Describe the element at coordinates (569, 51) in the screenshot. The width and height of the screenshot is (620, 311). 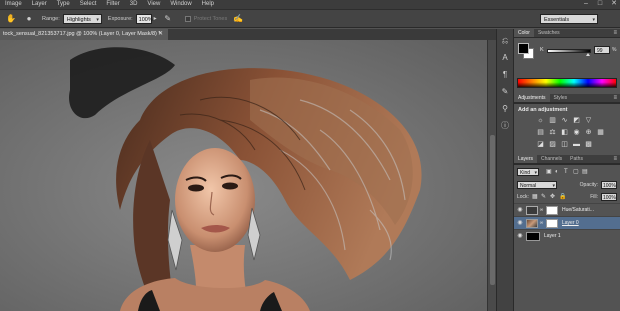
I see `k-slider` at that location.